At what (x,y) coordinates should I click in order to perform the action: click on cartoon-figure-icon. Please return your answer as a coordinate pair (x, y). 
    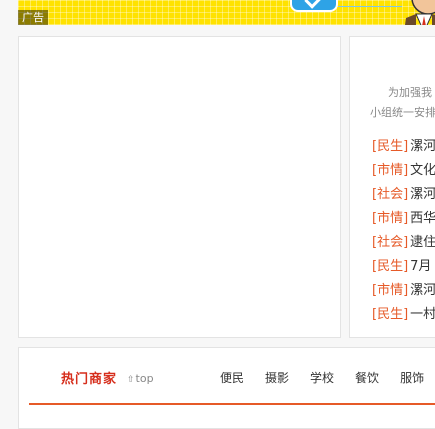
    Looking at the image, I should click on (420, 12).